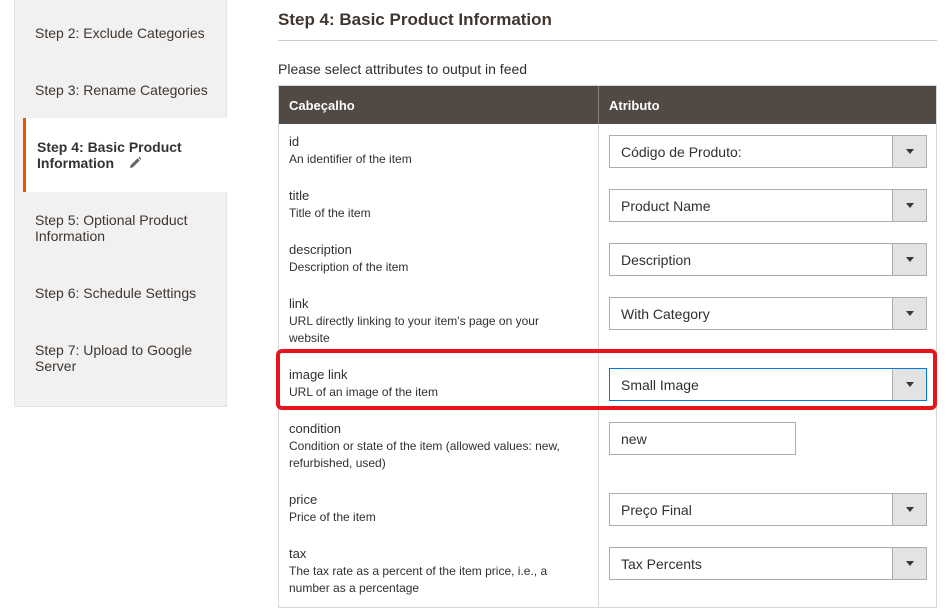 This screenshot has height=611, width=946. Describe the element at coordinates (768, 509) in the screenshot. I see `attribute-select-price: Preço Final` at that location.